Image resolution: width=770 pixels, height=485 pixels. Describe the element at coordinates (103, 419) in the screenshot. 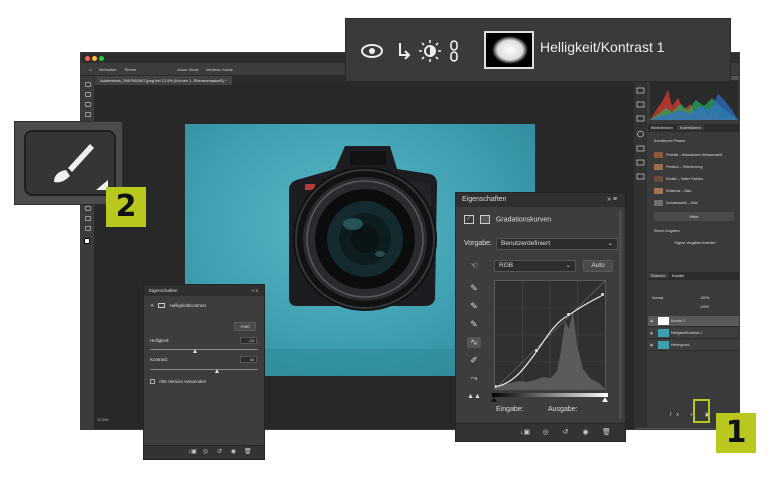

I see `zoom-status: 12.5%` at that location.